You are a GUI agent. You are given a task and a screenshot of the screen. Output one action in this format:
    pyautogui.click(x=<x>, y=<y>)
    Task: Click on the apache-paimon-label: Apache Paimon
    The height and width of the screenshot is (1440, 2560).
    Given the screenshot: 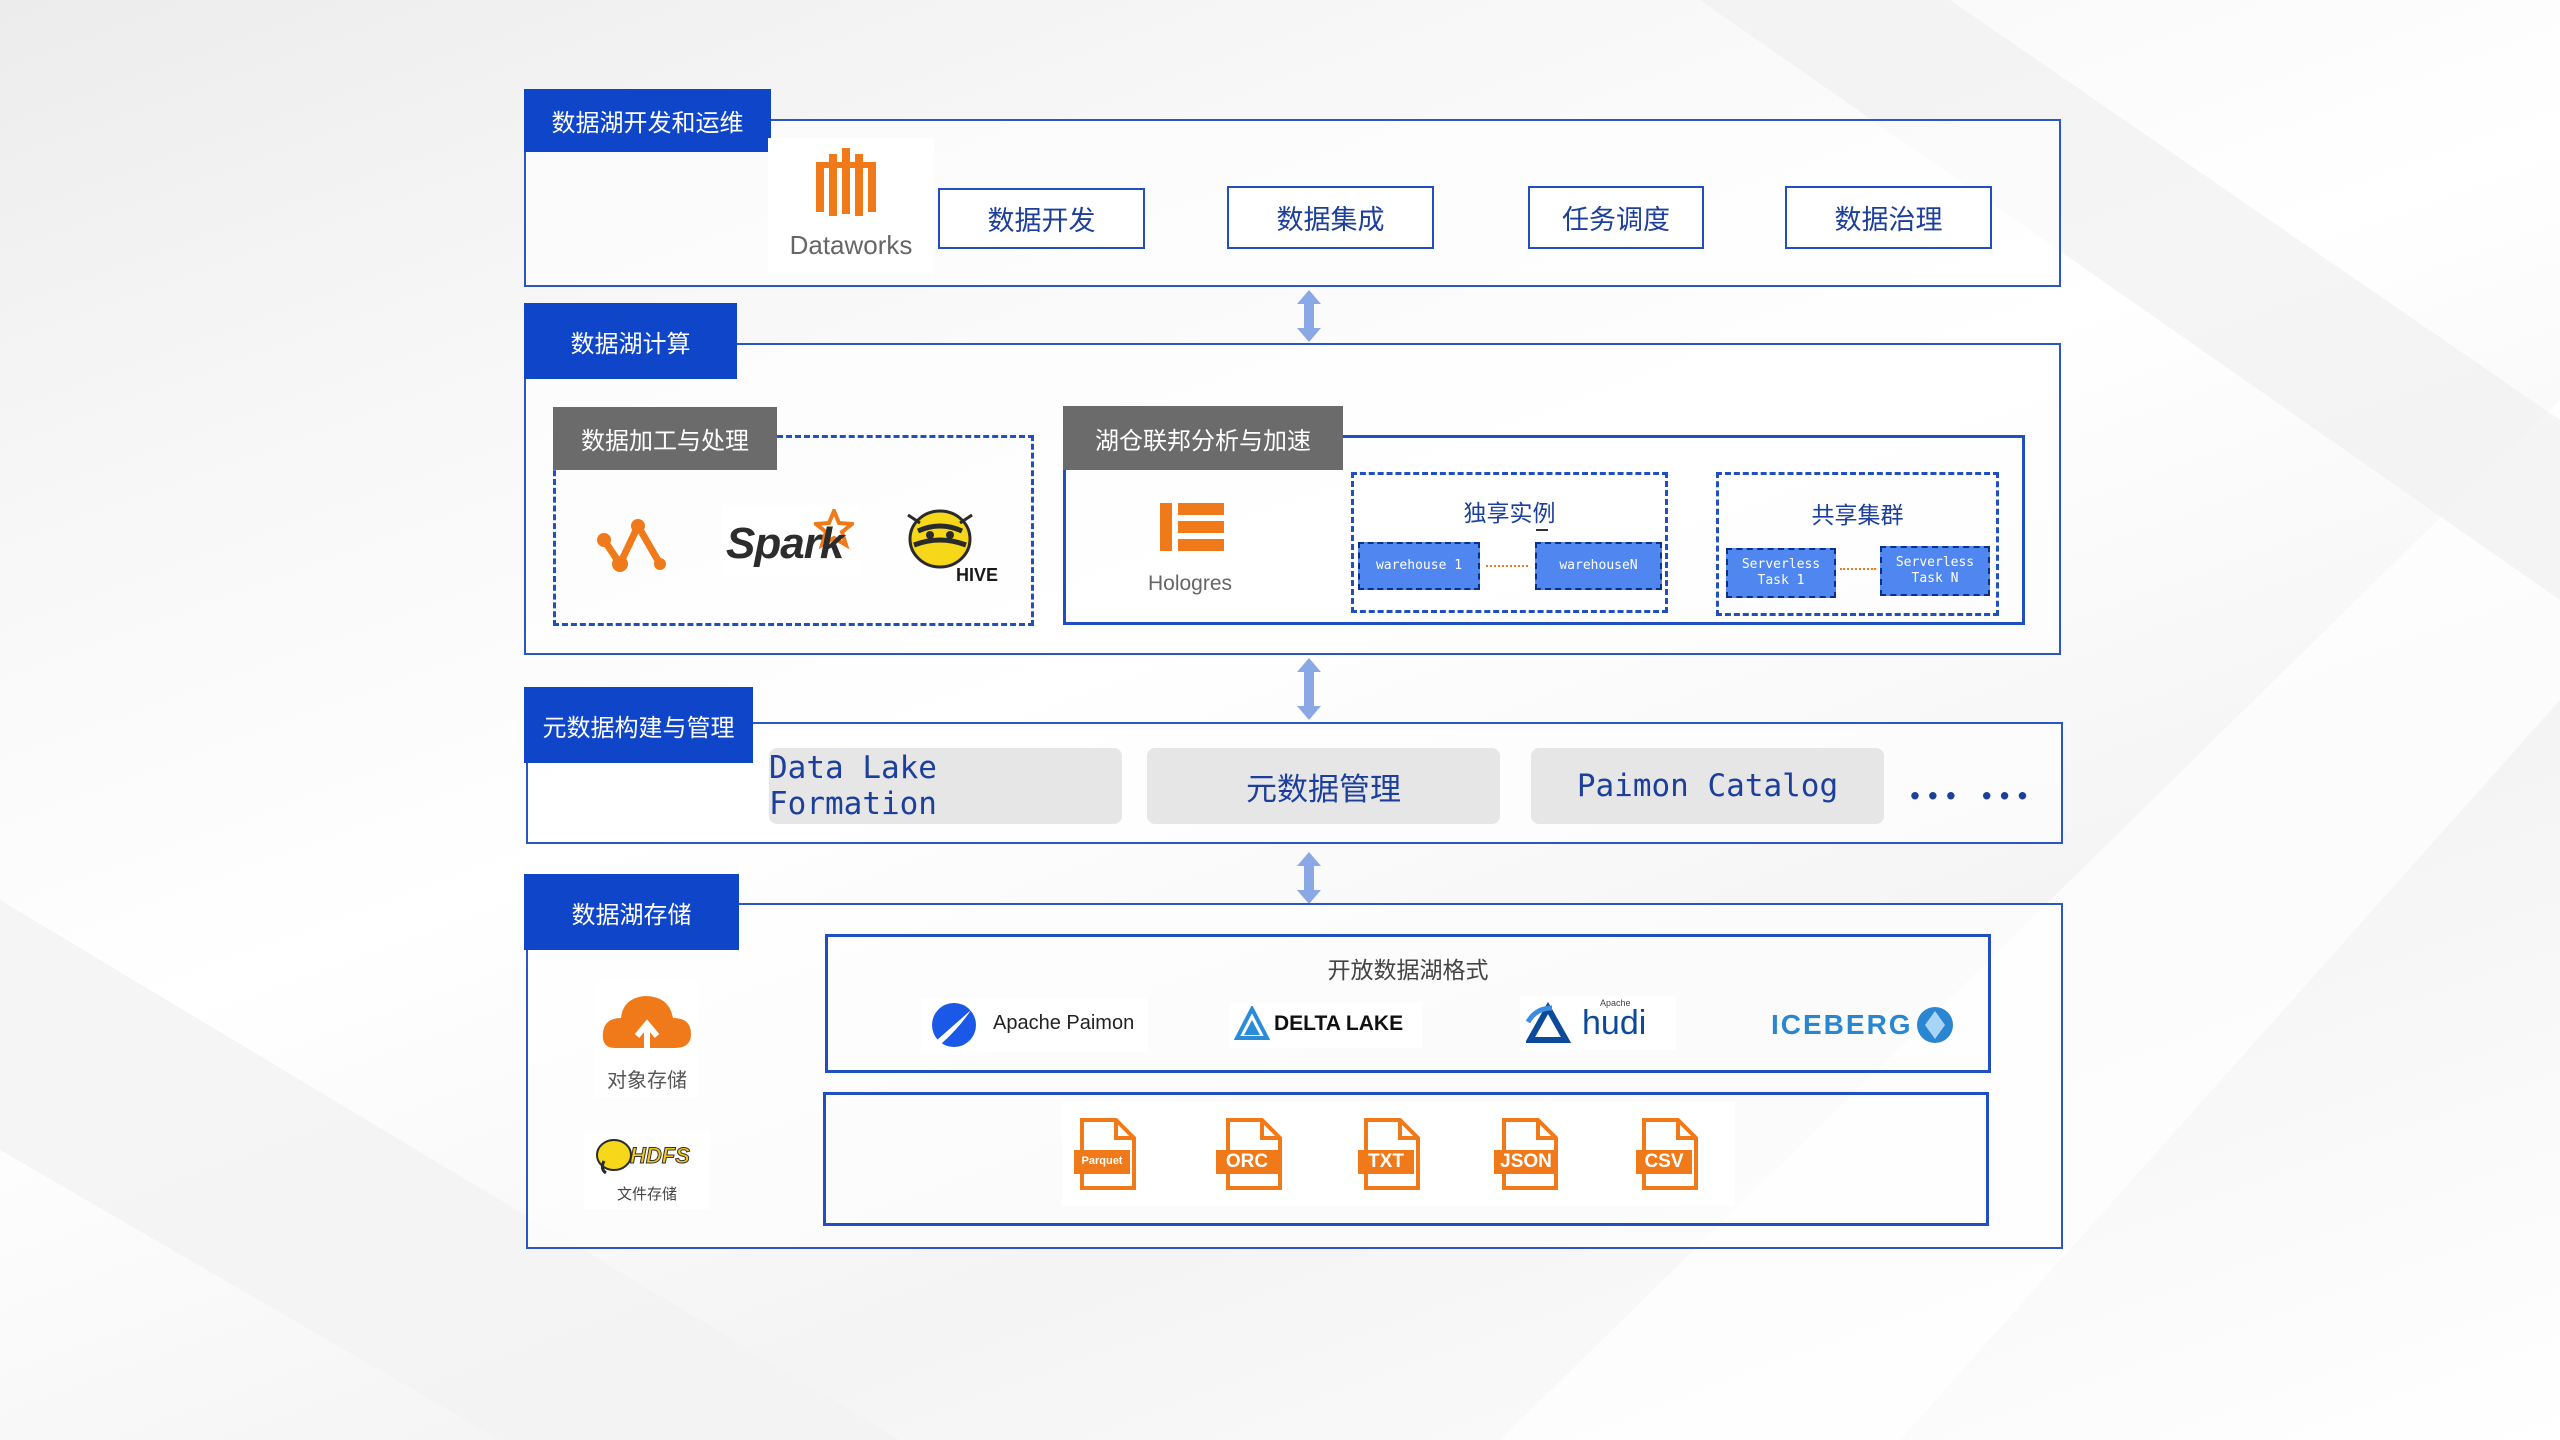 What is the action you would take?
    pyautogui.click(x=1064, y=1023)
    